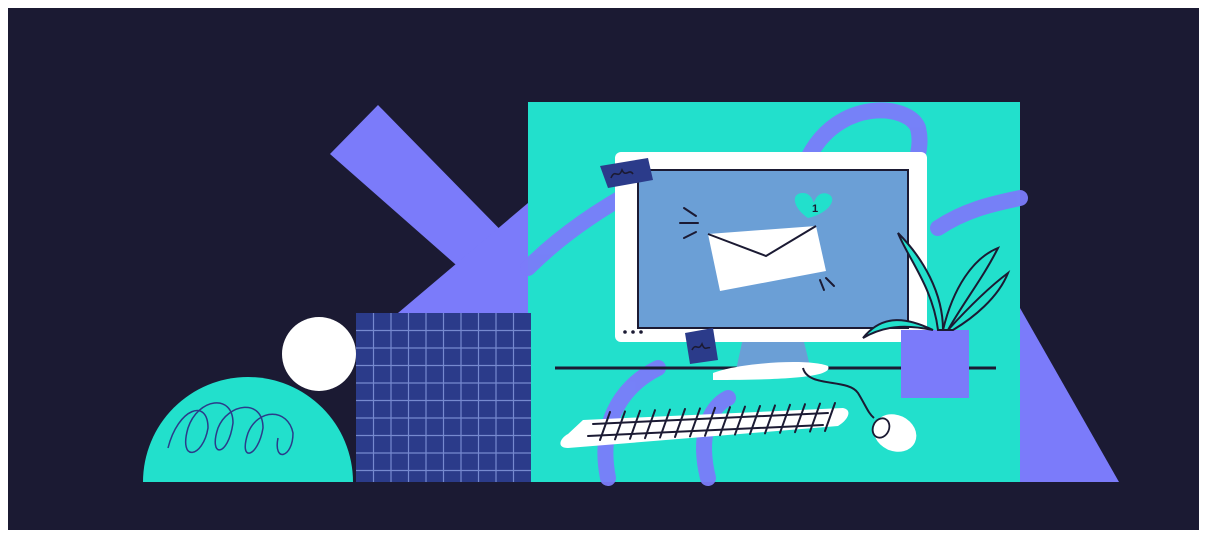 The height and width of the screenshot is (538, 1207). I want to click on navy-grid-board, so click(443, 397).